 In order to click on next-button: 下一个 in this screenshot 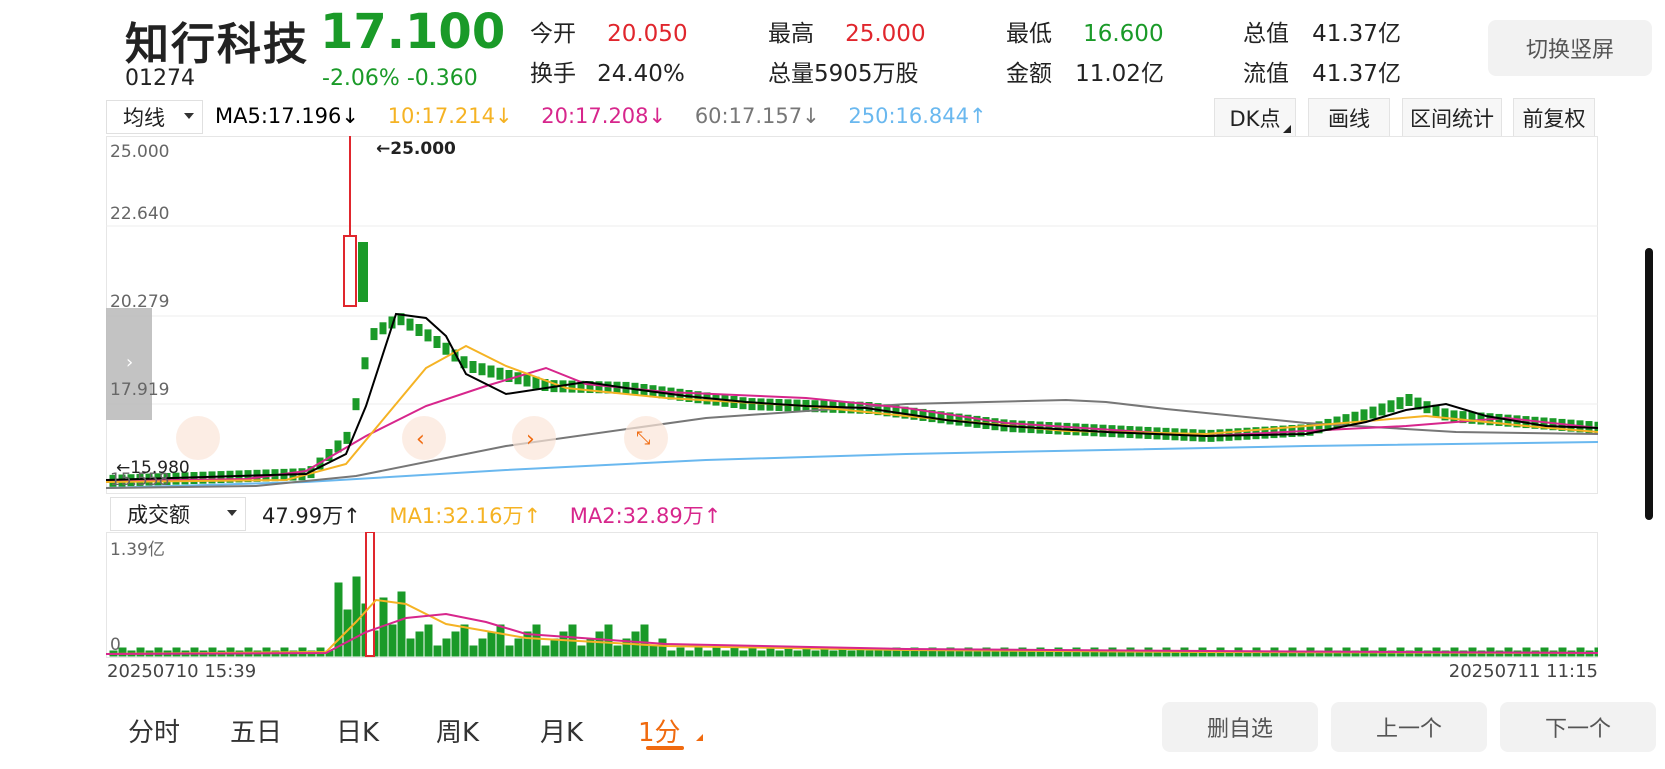, I will do `click(1578, 727)`.